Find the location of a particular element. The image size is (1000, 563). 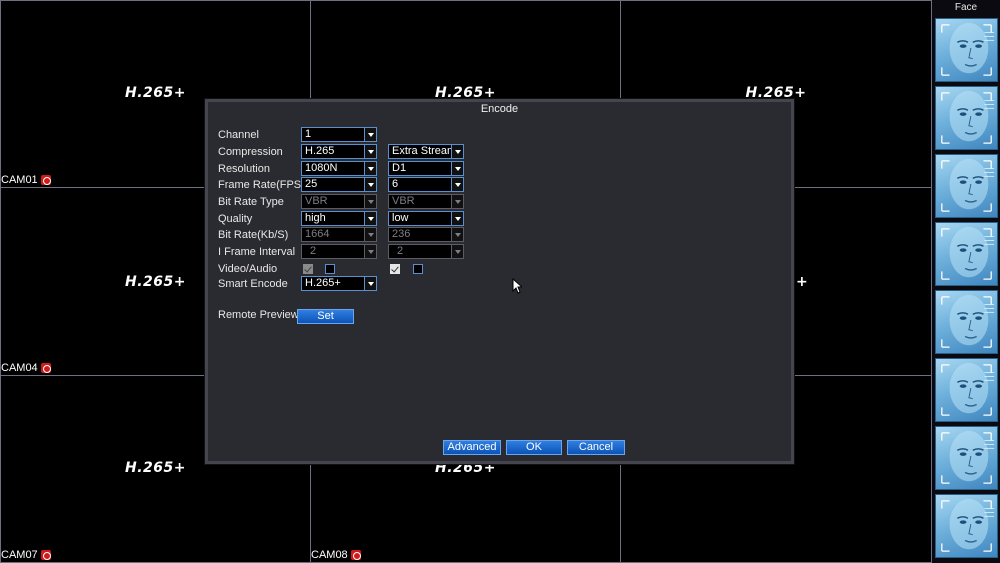

main-i-frame-interval-select: 2 is located at coordinates (339, 251).